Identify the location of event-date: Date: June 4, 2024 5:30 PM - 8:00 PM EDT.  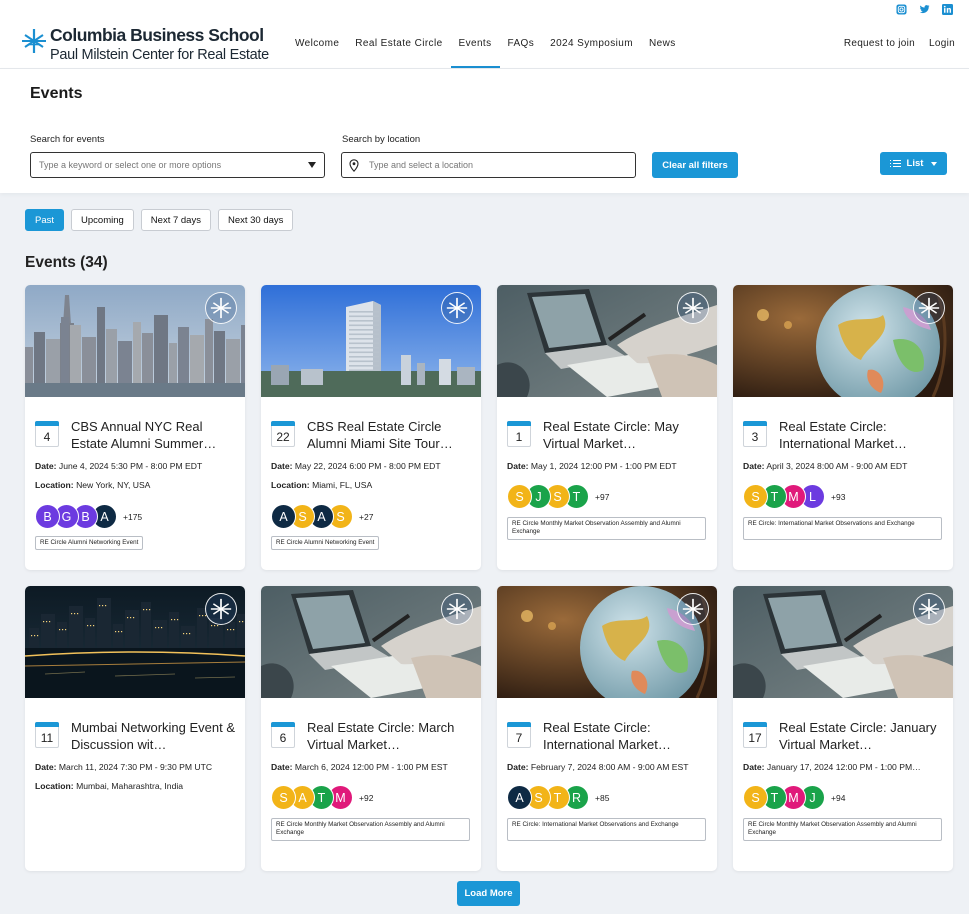
(137, 466).